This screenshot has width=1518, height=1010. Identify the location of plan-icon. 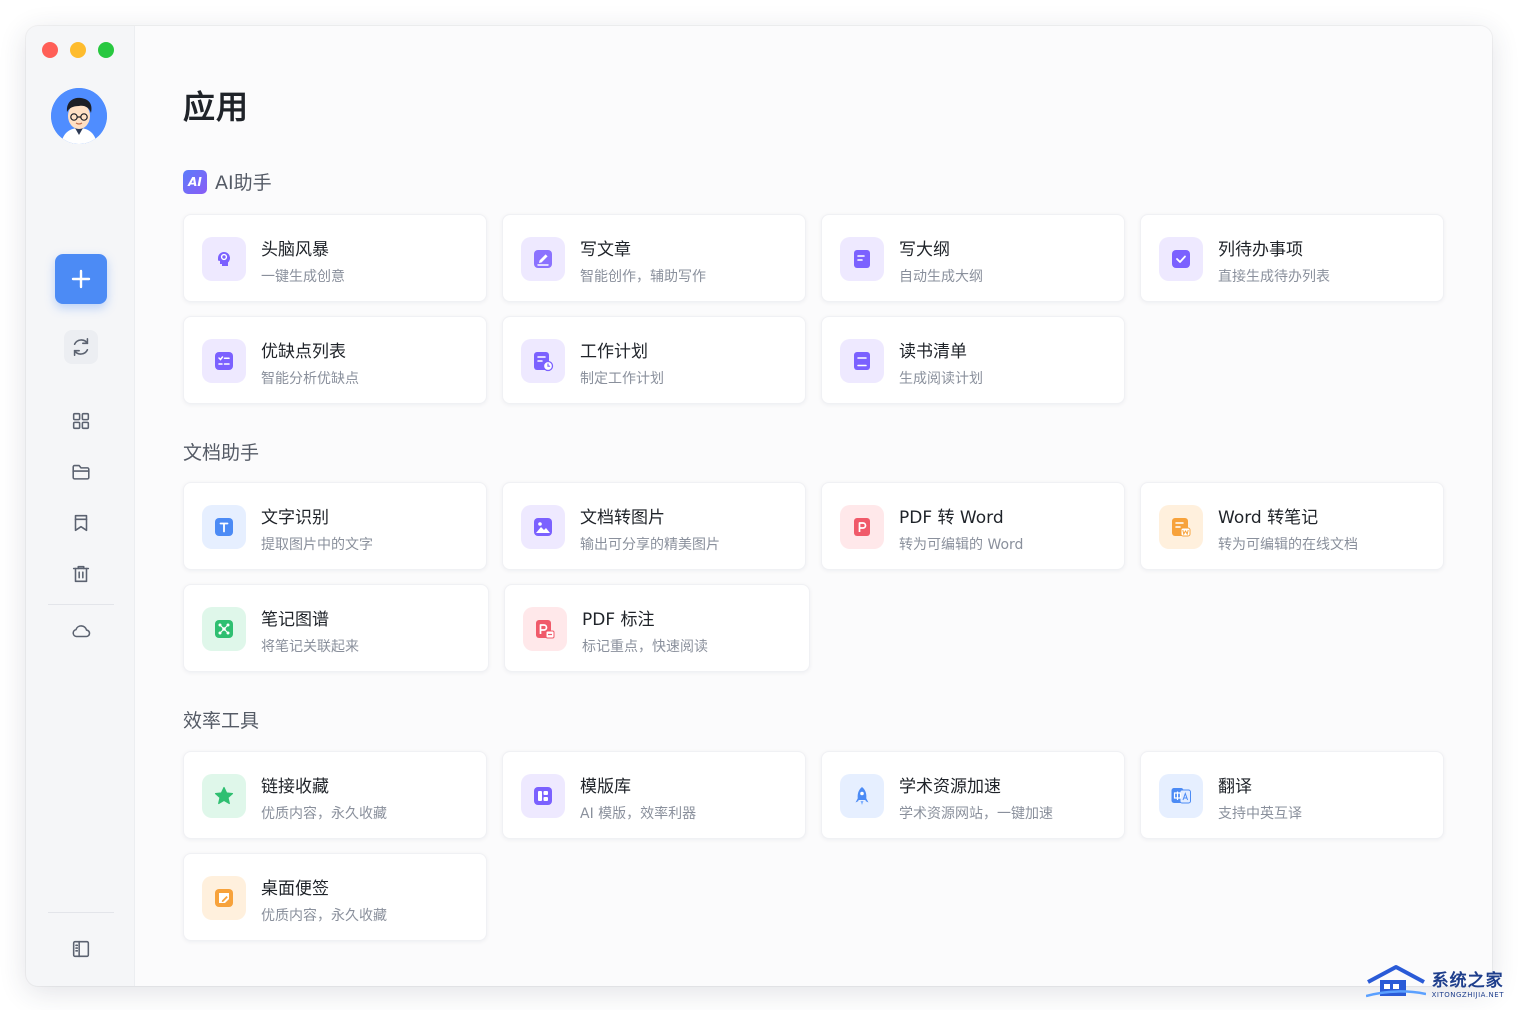
(543, 361).